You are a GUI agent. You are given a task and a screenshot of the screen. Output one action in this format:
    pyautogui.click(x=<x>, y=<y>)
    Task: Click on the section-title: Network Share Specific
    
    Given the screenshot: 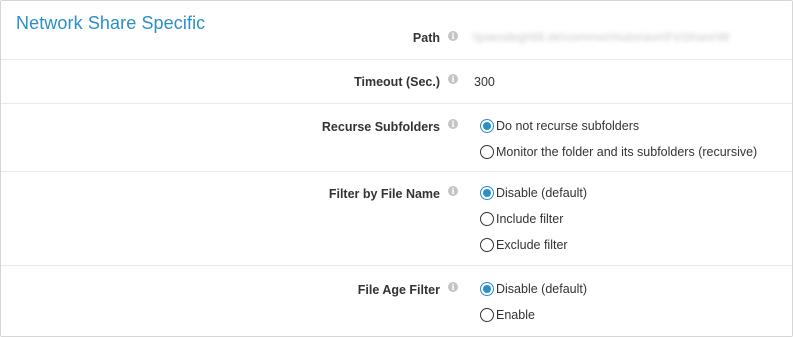 What is the action you would take?
    pyautogui.click(x=111, y=23)
    